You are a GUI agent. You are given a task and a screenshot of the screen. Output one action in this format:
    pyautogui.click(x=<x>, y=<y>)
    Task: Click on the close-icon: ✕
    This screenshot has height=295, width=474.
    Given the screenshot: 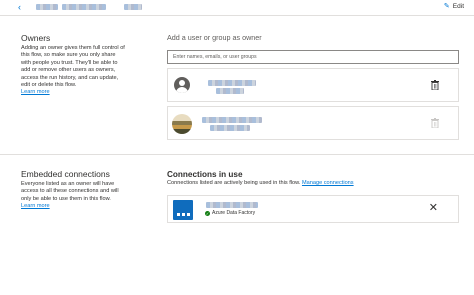 What is the action you would take?
    pyautogui.click(x=433, y=208)
    